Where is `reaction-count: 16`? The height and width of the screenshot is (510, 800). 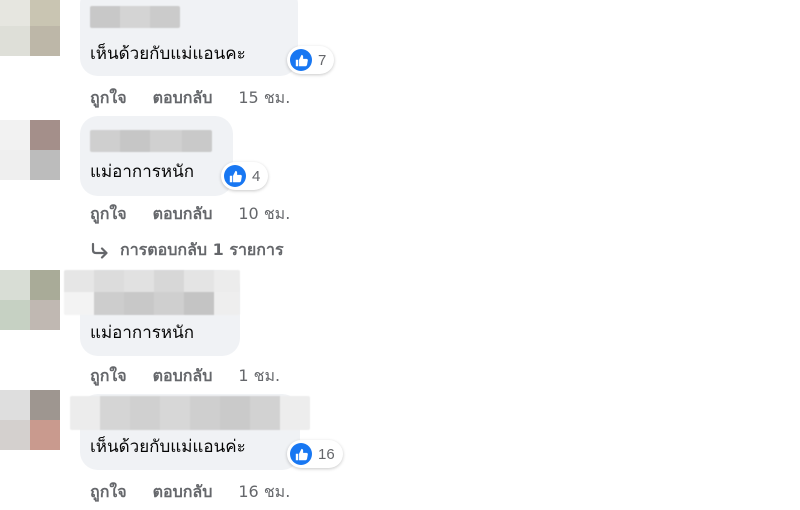
reaction-count: 16 is located at coordinates (326, 454).